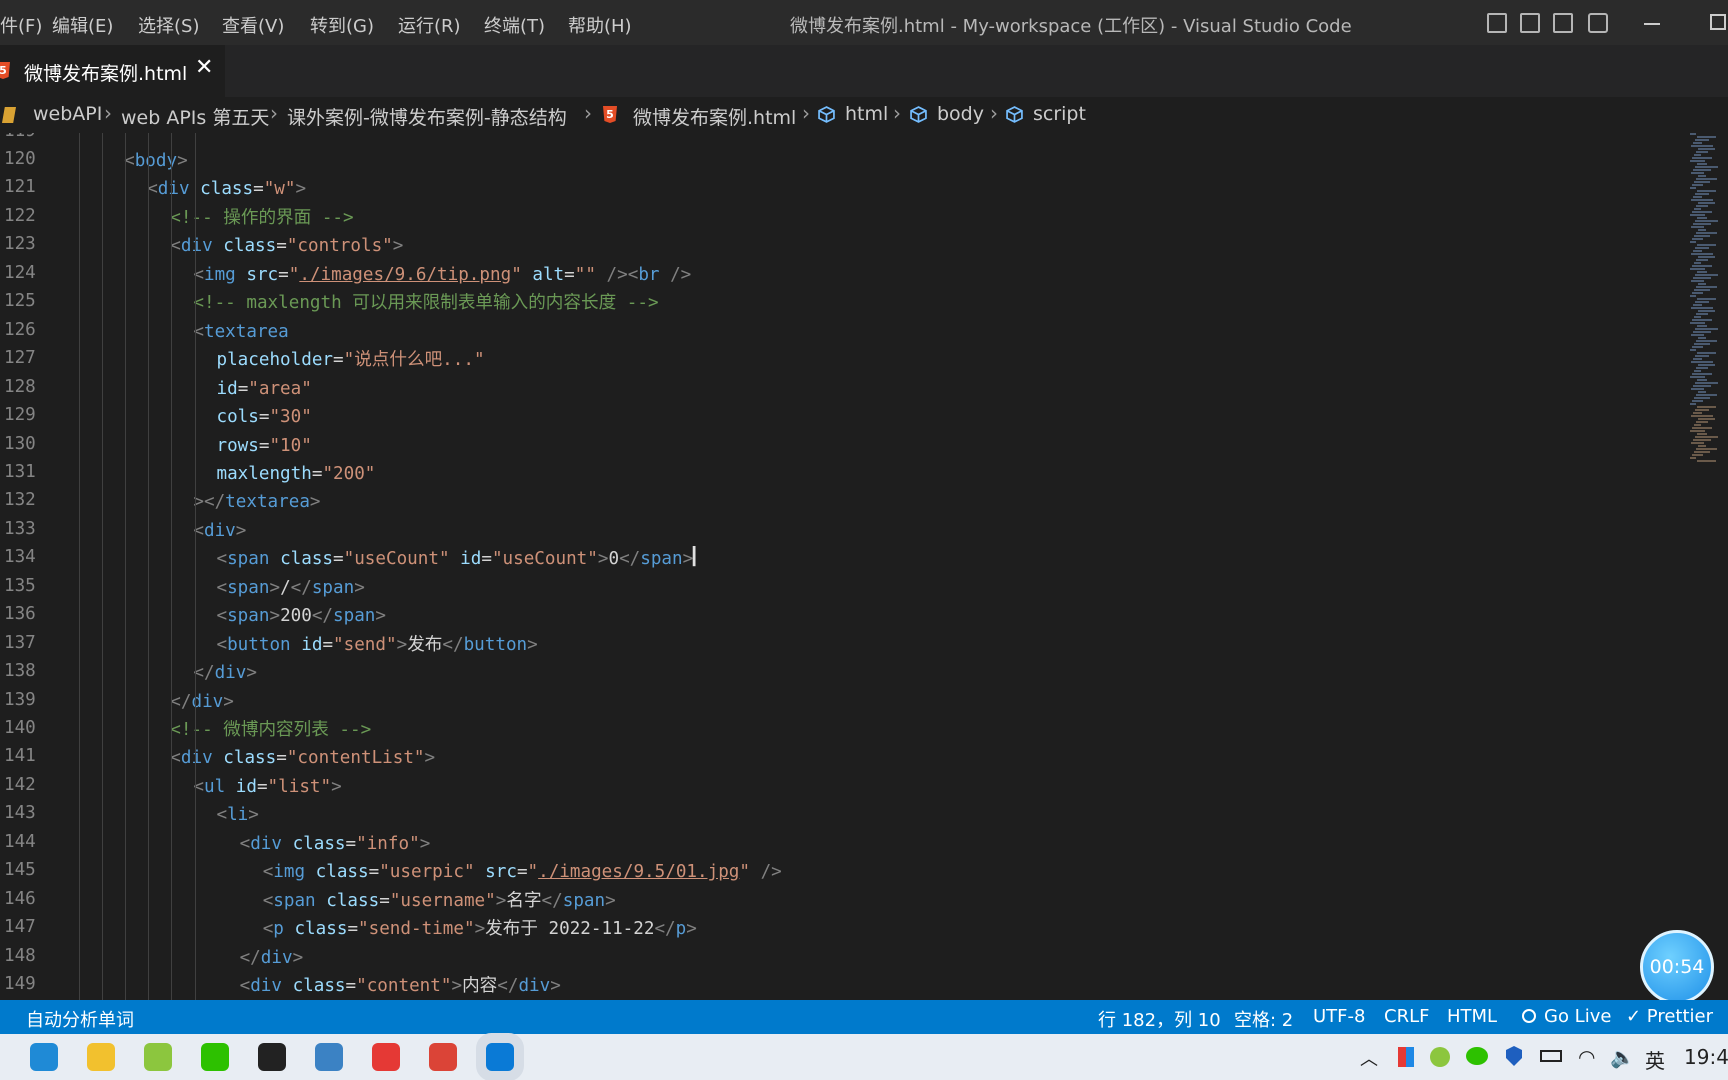  What do you see at coordinates (20, 898) in the screenshot?
I see `line-number: 146` at bounding box center [20, 898].